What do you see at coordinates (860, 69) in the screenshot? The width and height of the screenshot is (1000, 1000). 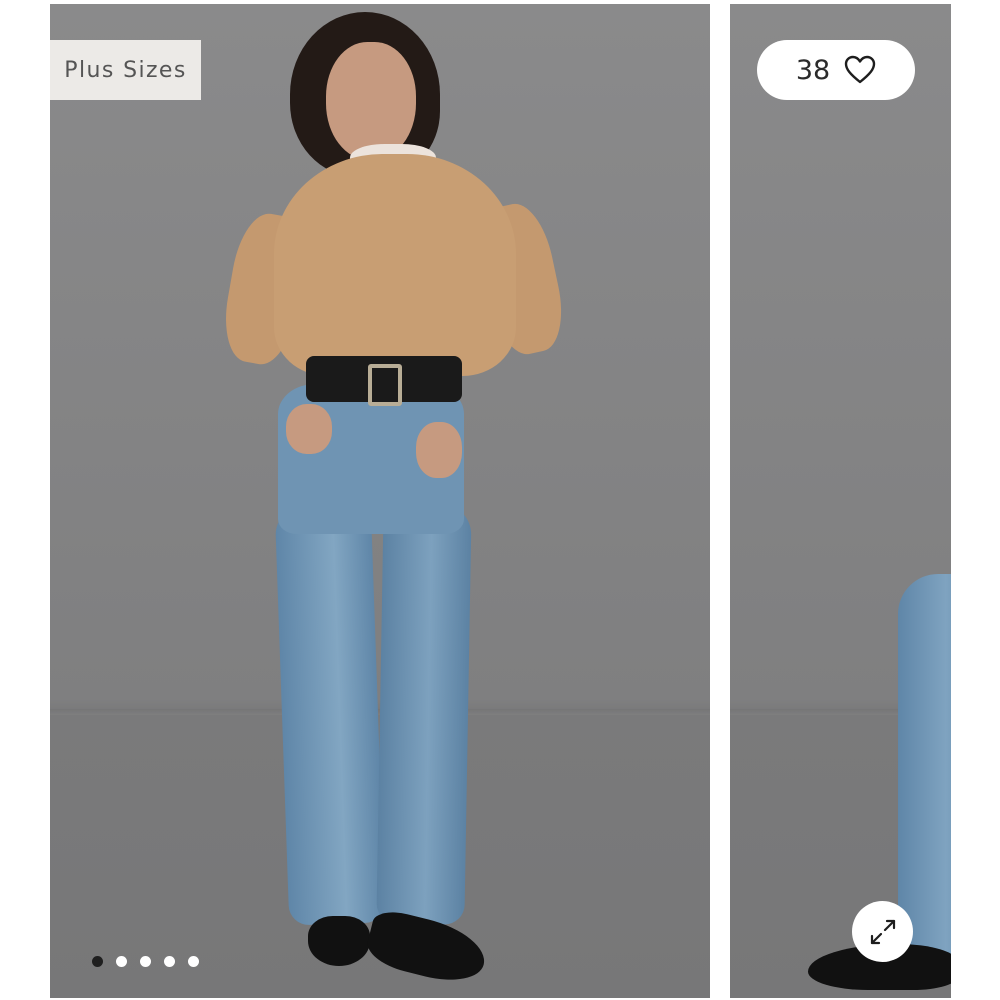 I see `heart-icon` at bounding box center [860, 69].